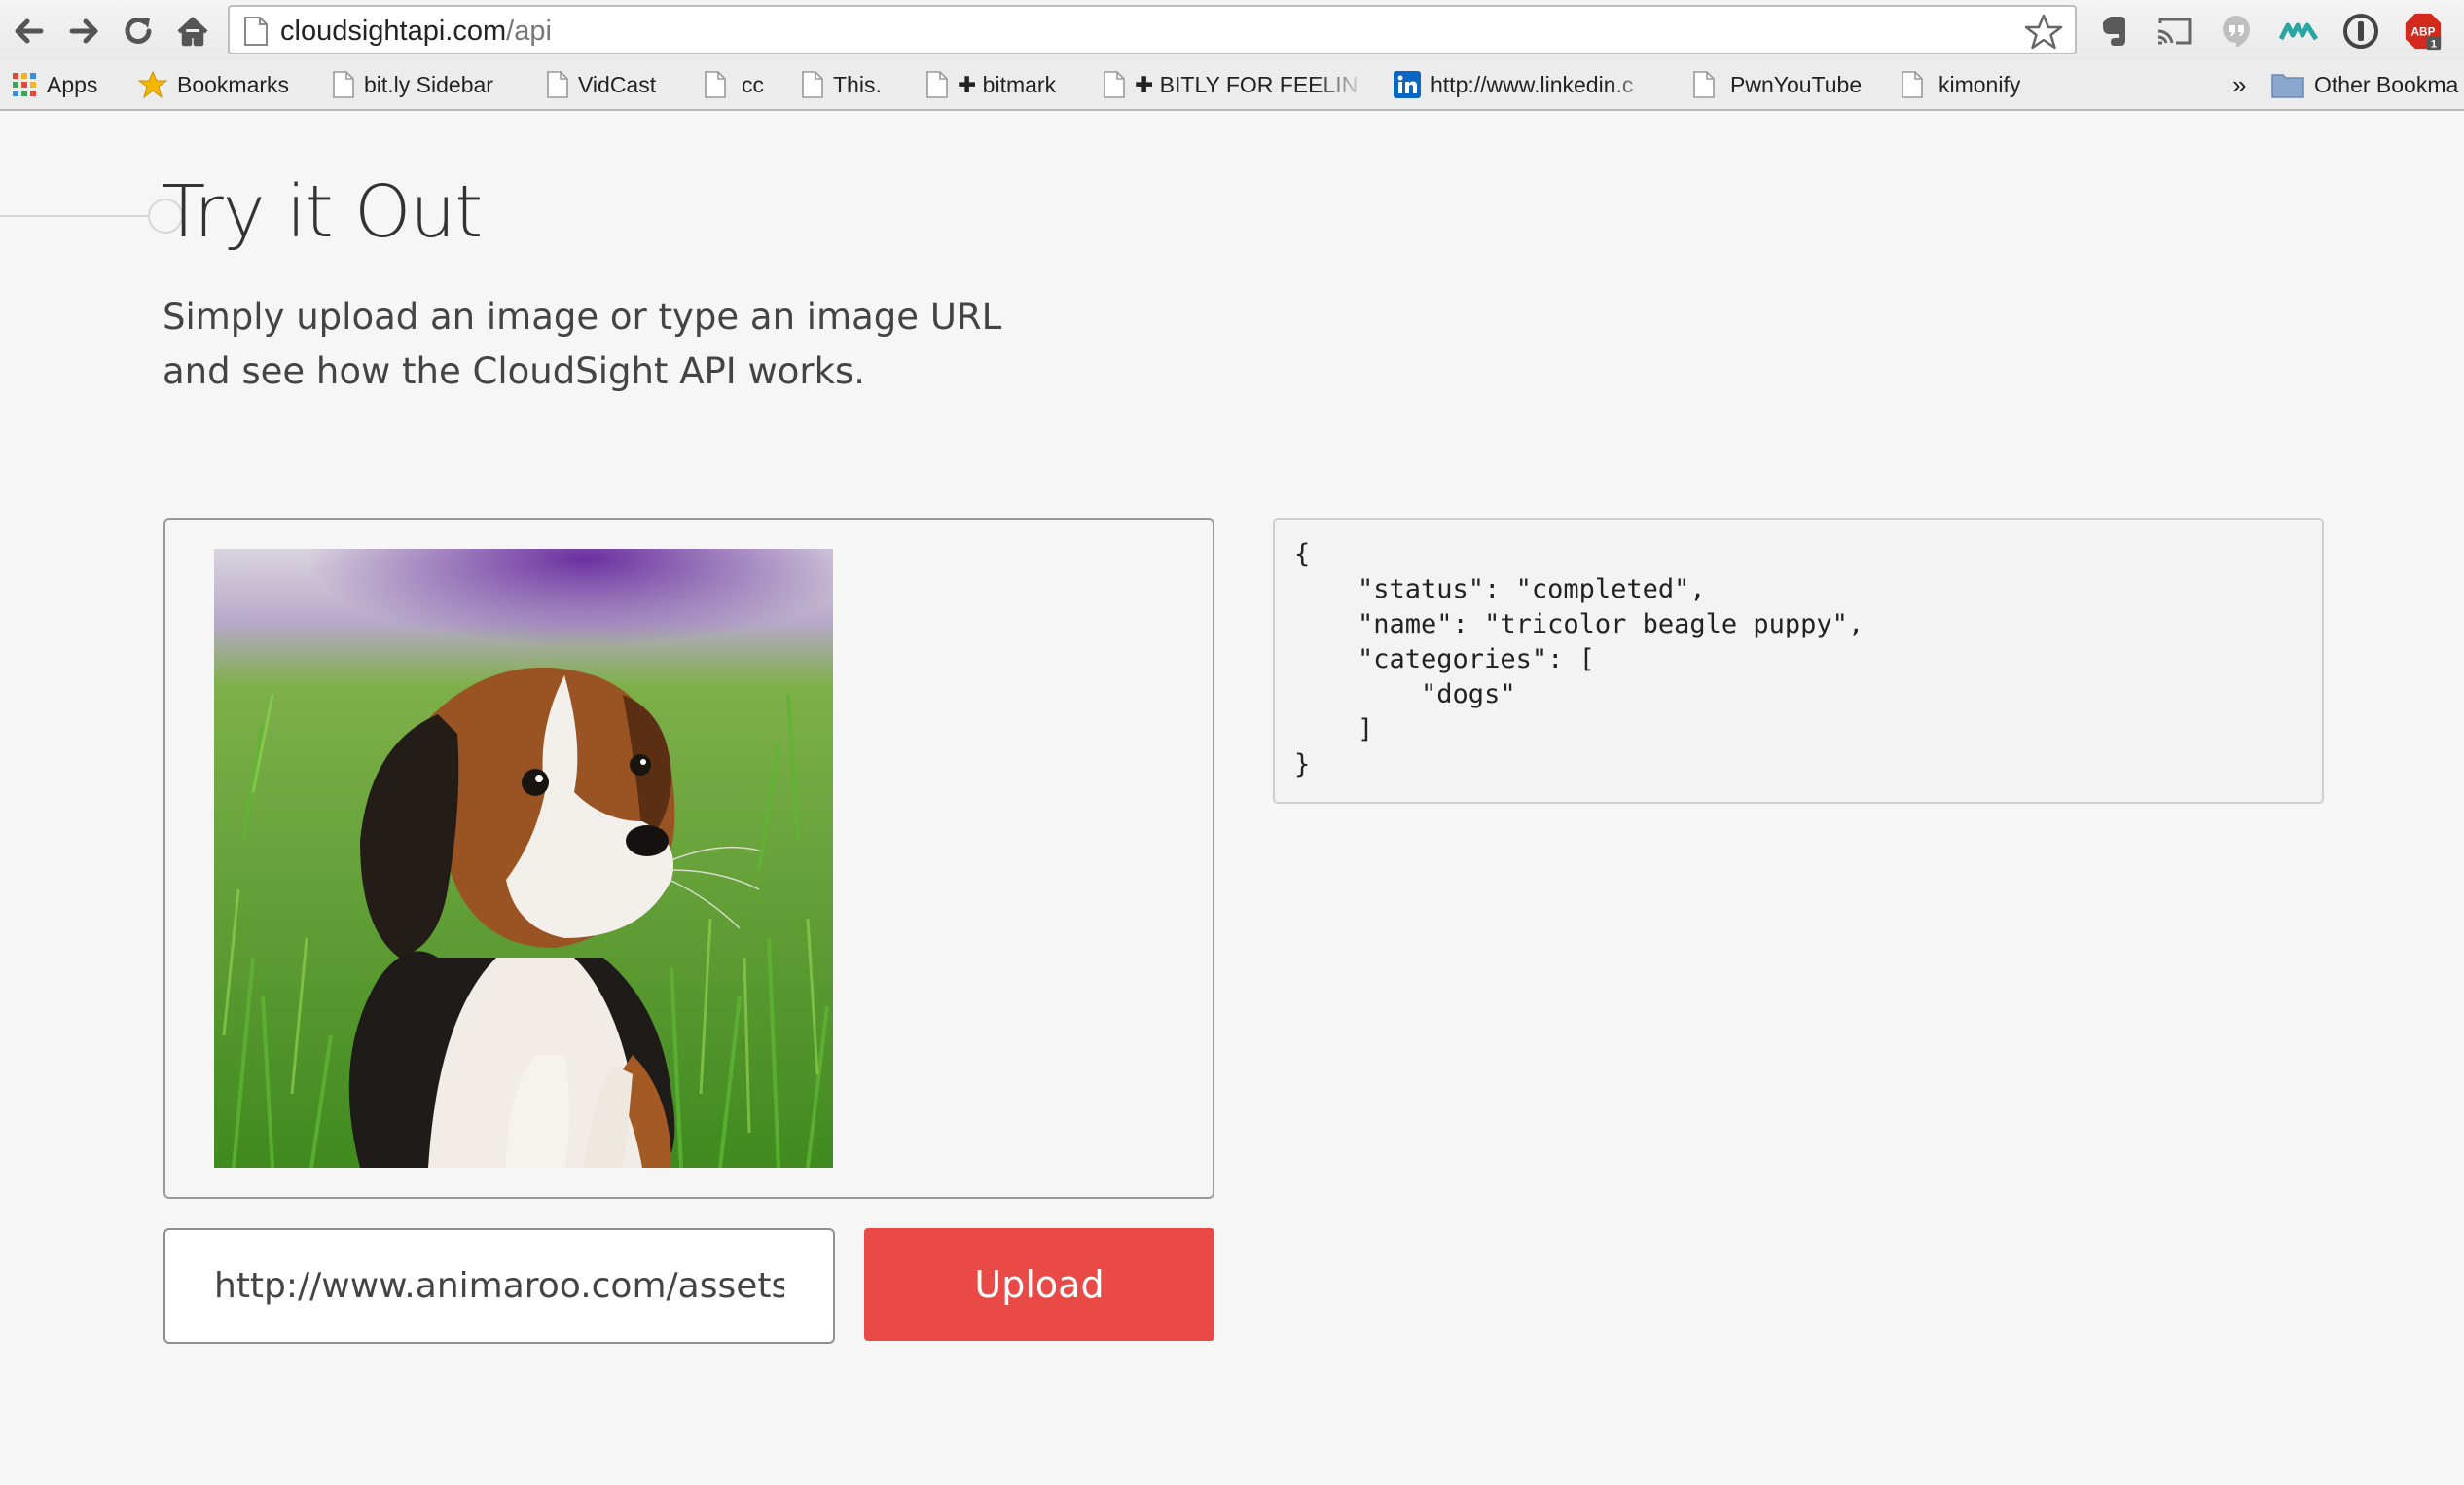 Image resolution: width=2464 pixels, height=1485 pixels. Describe the element at coordinates (152, 84) in the screenshot. I see `star-icon` at that location.